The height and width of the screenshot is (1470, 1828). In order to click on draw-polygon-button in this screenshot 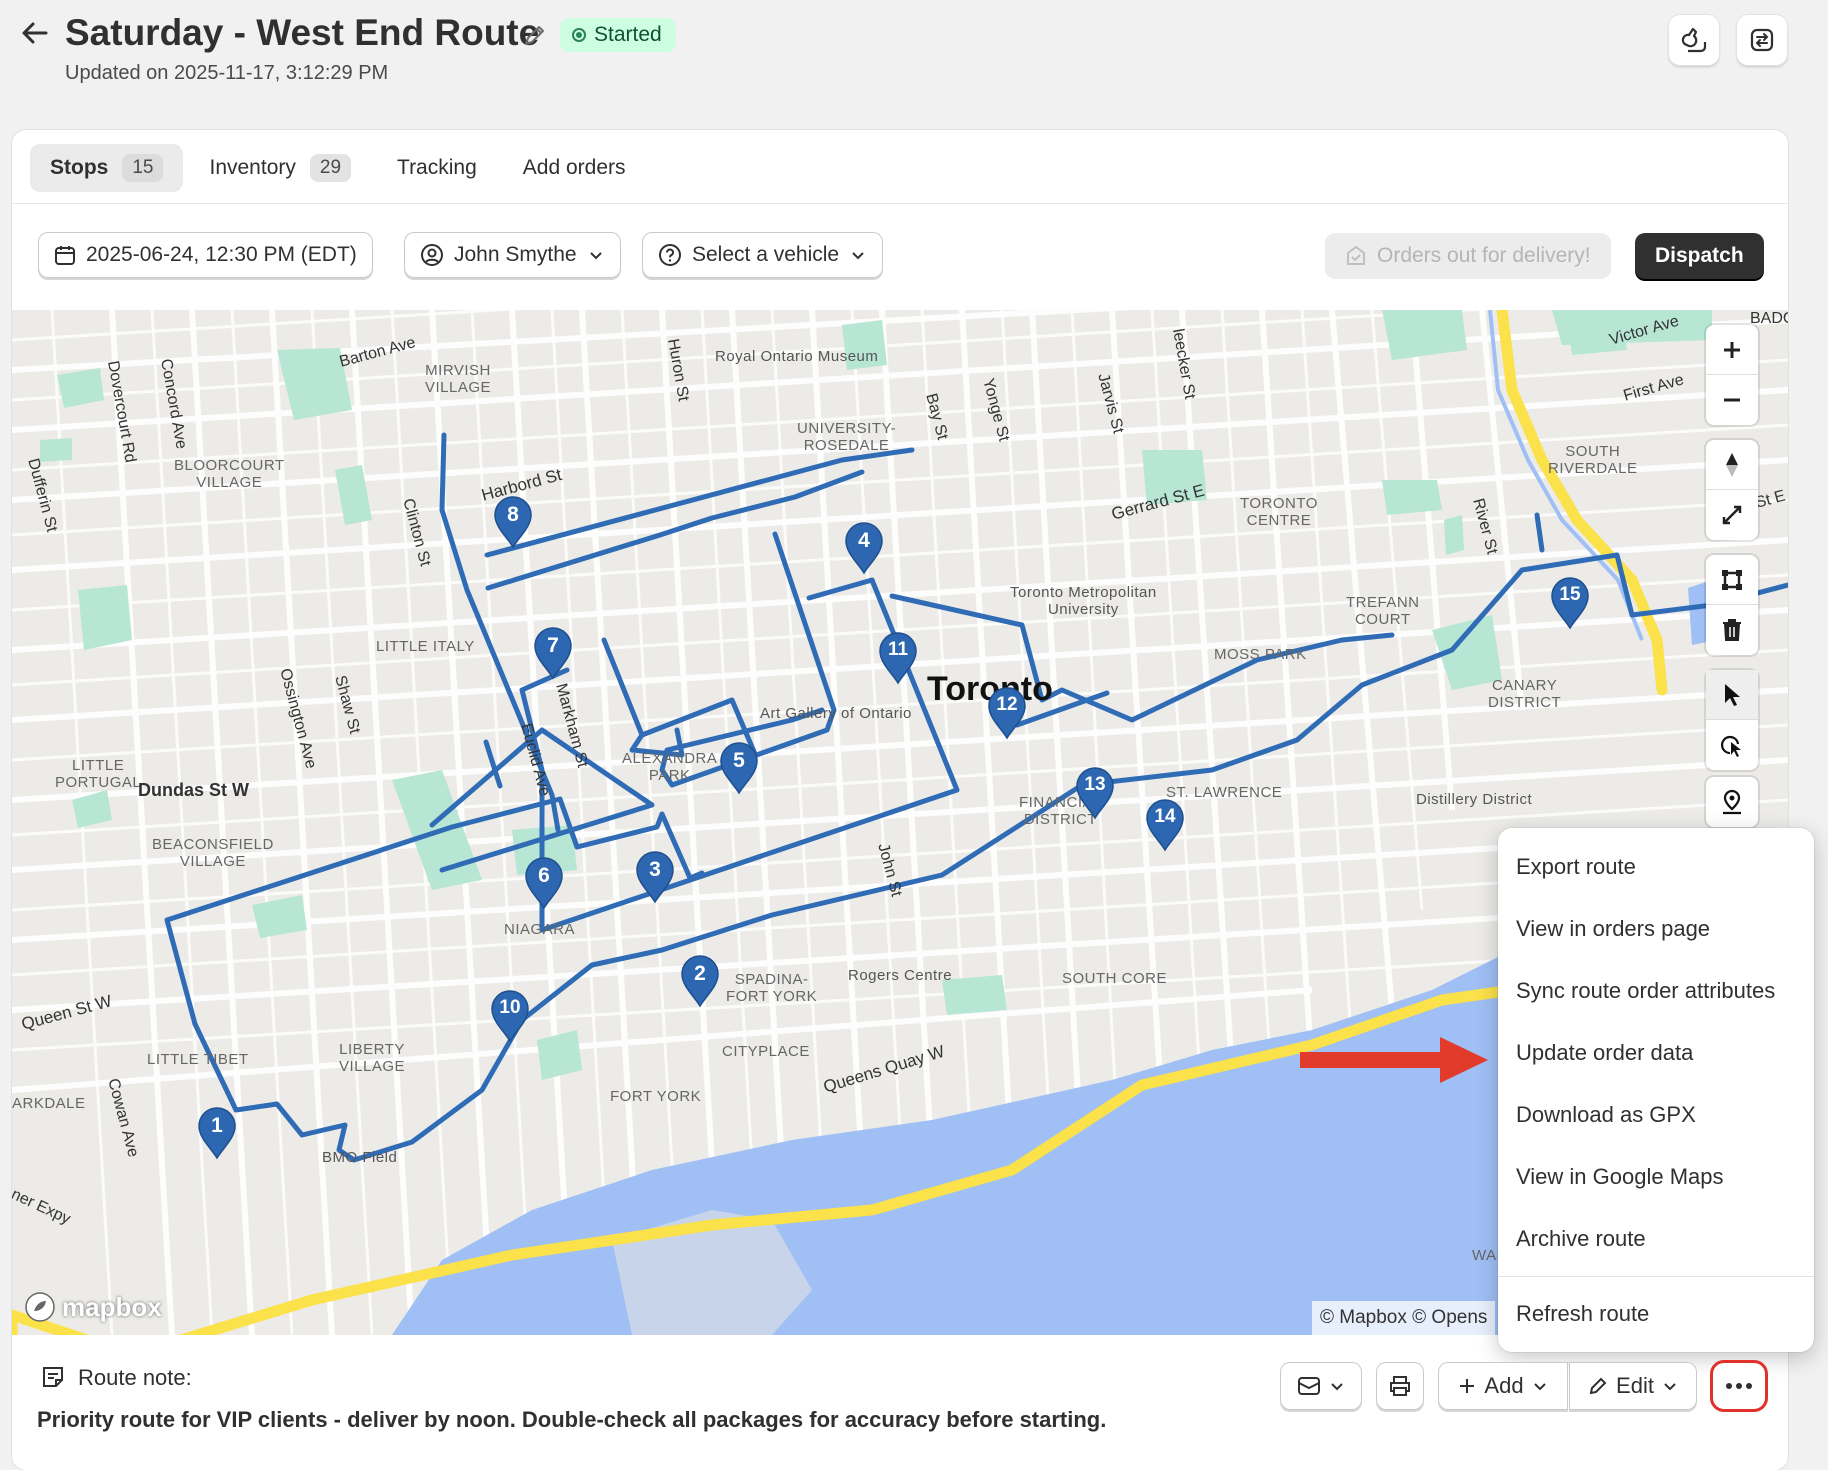, I will do `click(1732, 580)`.